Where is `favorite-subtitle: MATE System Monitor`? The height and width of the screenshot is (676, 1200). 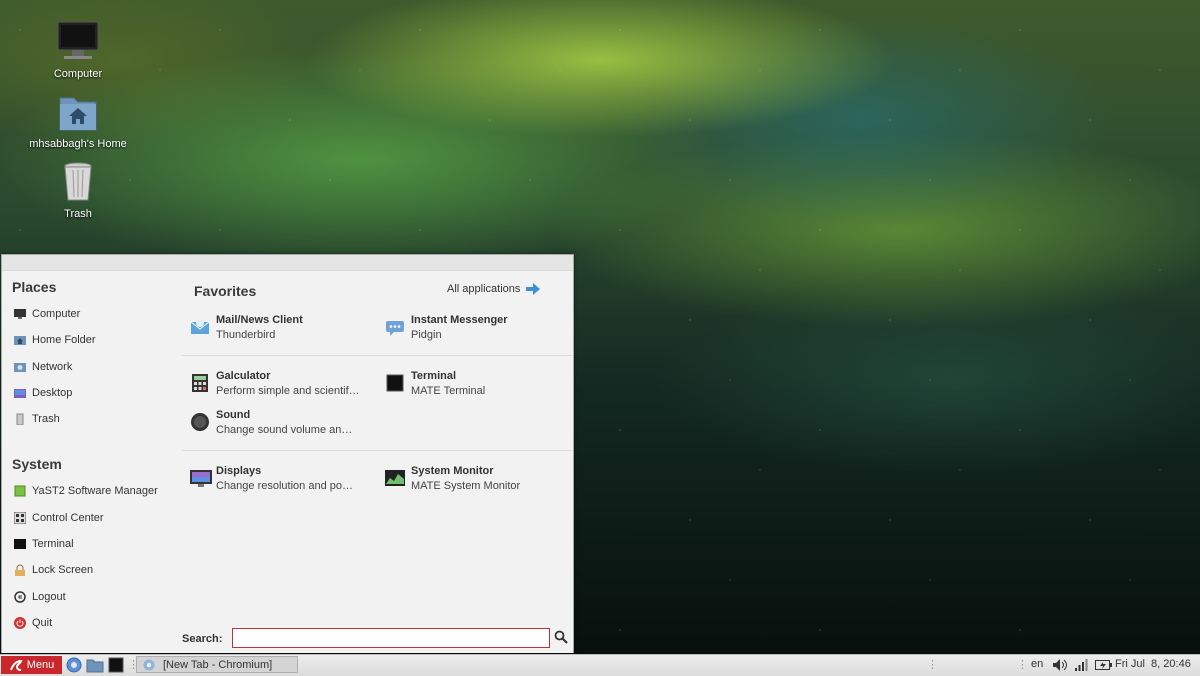 favorite-subtitle: MATE System Monitor is located at coordinates (466, 486).